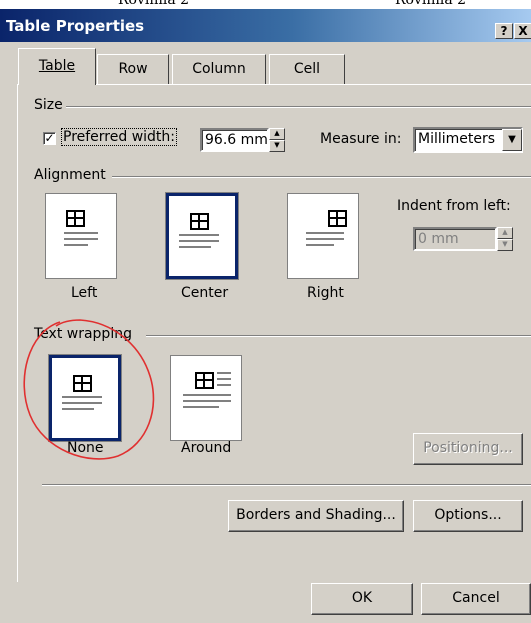 Image resolution: width=531 pixels, height=623 pixels. I want to click on annotation-circle, so click(89, 389).